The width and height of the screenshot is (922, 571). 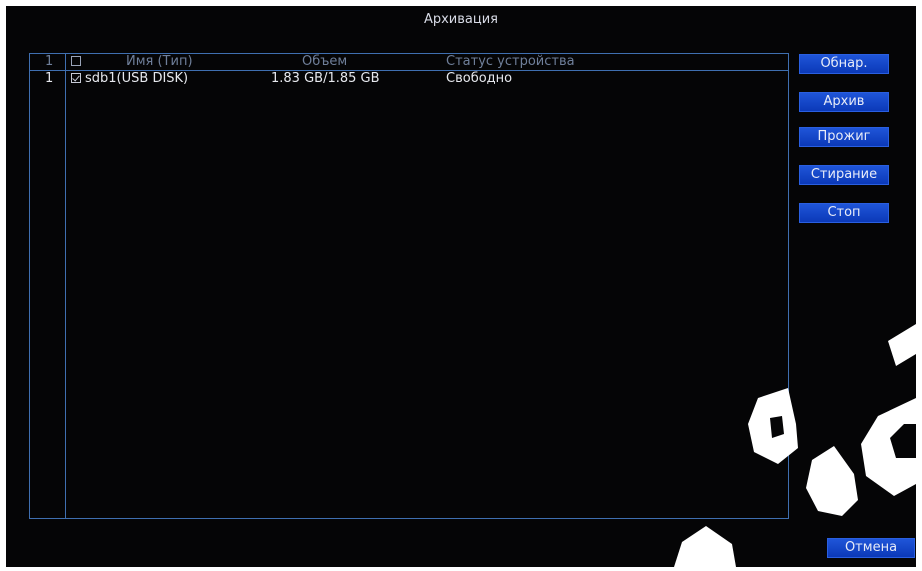 What do you see at coordinates (510, 61) in the screenshot?
I see `header-status: Статус устройства` at bounding box center [510, 61].